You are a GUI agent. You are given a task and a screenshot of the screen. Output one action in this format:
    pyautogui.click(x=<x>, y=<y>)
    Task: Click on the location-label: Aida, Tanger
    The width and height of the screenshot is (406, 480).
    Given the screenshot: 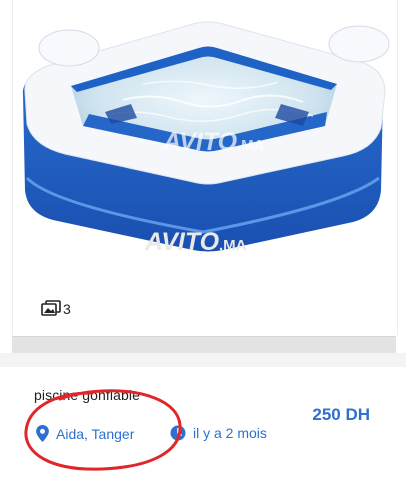 What is the action you would take?
    pyautogui.click(x=95, y=433)
    